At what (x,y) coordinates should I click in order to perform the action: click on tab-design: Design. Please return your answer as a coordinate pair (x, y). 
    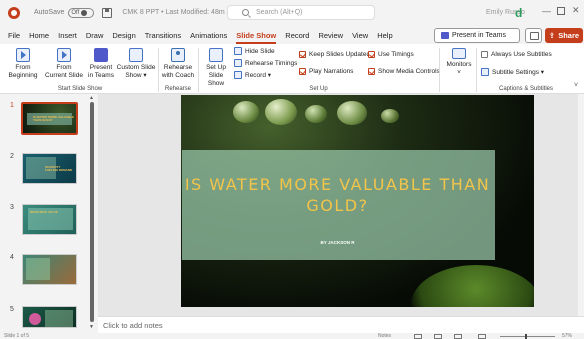
    Looking at the image, I should click on (123, 35).